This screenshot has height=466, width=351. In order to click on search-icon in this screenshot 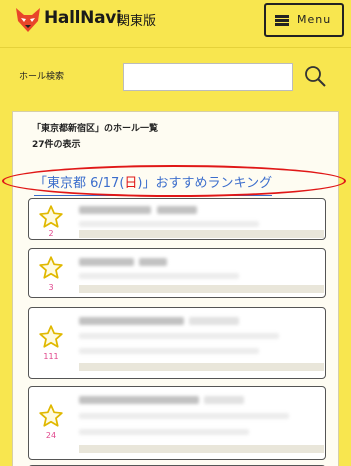, I will do `click(315, 76)`.